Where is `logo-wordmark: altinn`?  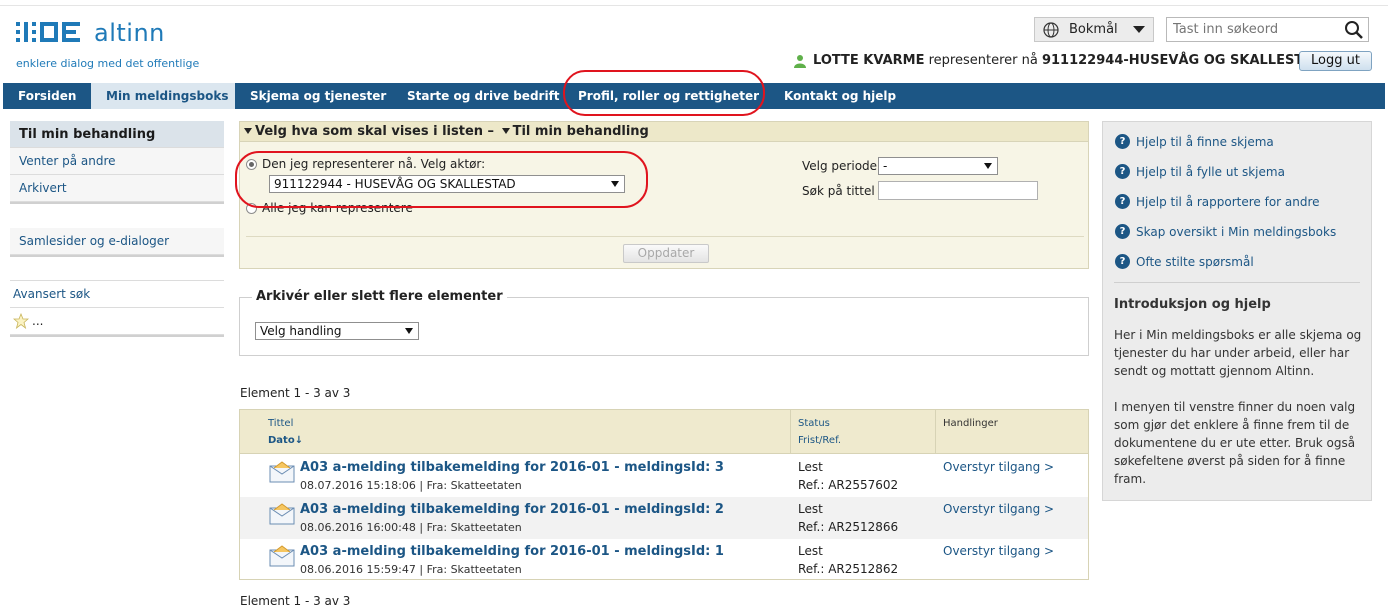 logo-wordmark: altinn is located at coordinates (129, 33).